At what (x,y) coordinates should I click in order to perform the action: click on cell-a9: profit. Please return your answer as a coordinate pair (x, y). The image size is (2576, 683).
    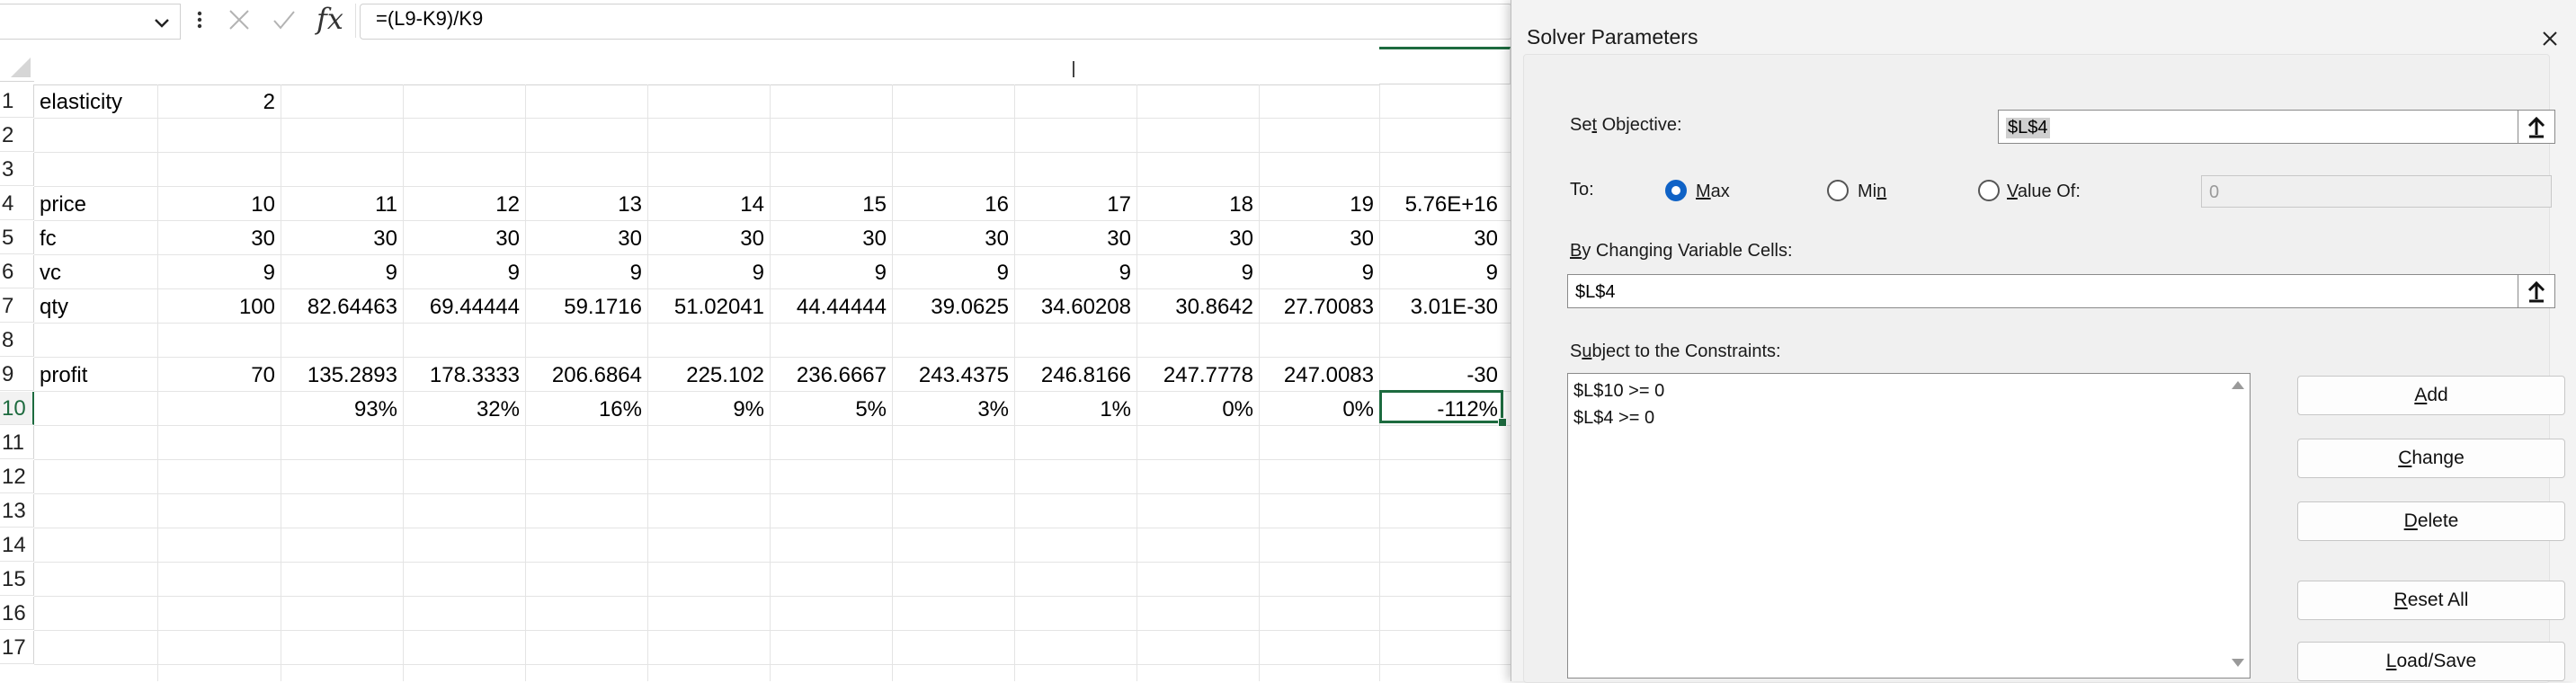
    Looking at the image, I should click on (95, 374).